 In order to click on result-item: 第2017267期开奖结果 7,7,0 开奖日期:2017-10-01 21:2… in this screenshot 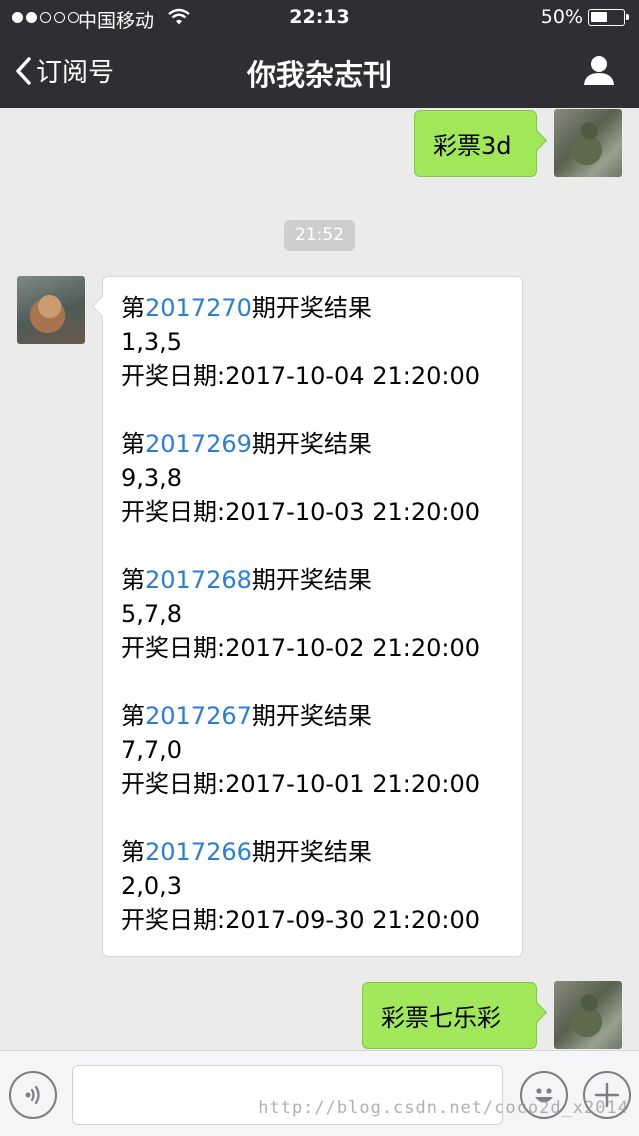, I will do `click(321, 767)`.